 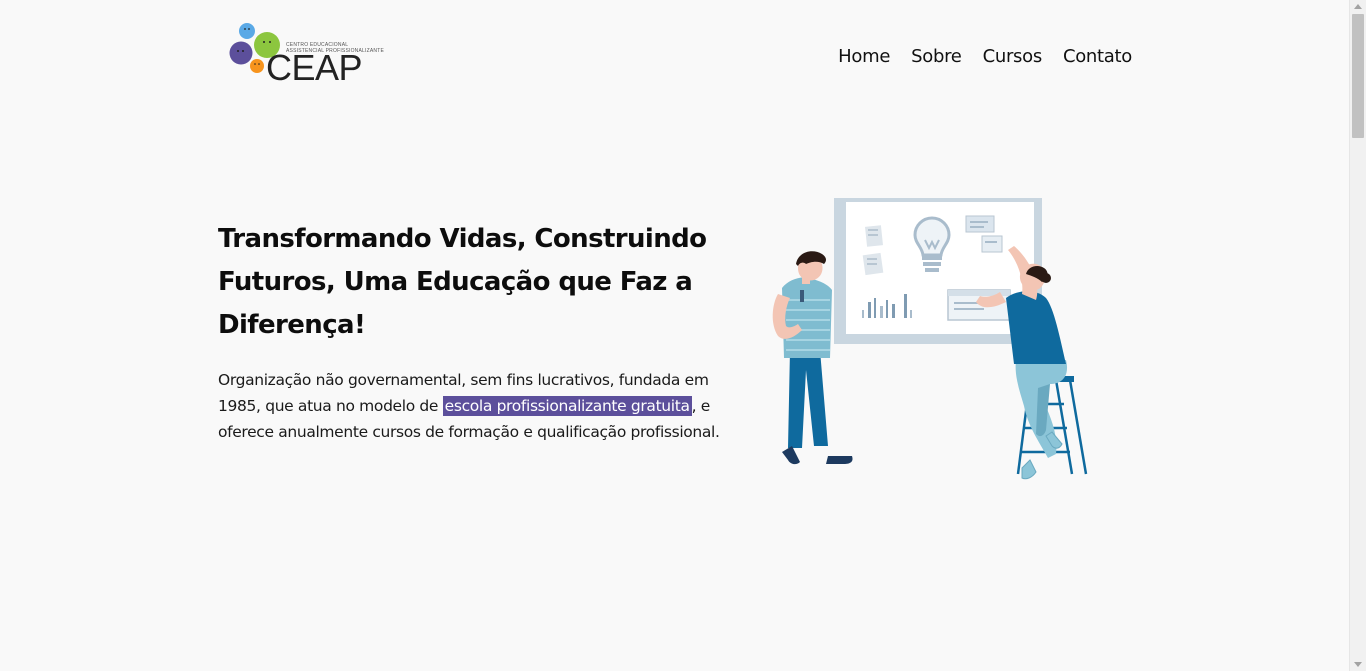 I want to click on hero-description-highlight: escola profissionalizante gratuita, so click(x=567, y=406).